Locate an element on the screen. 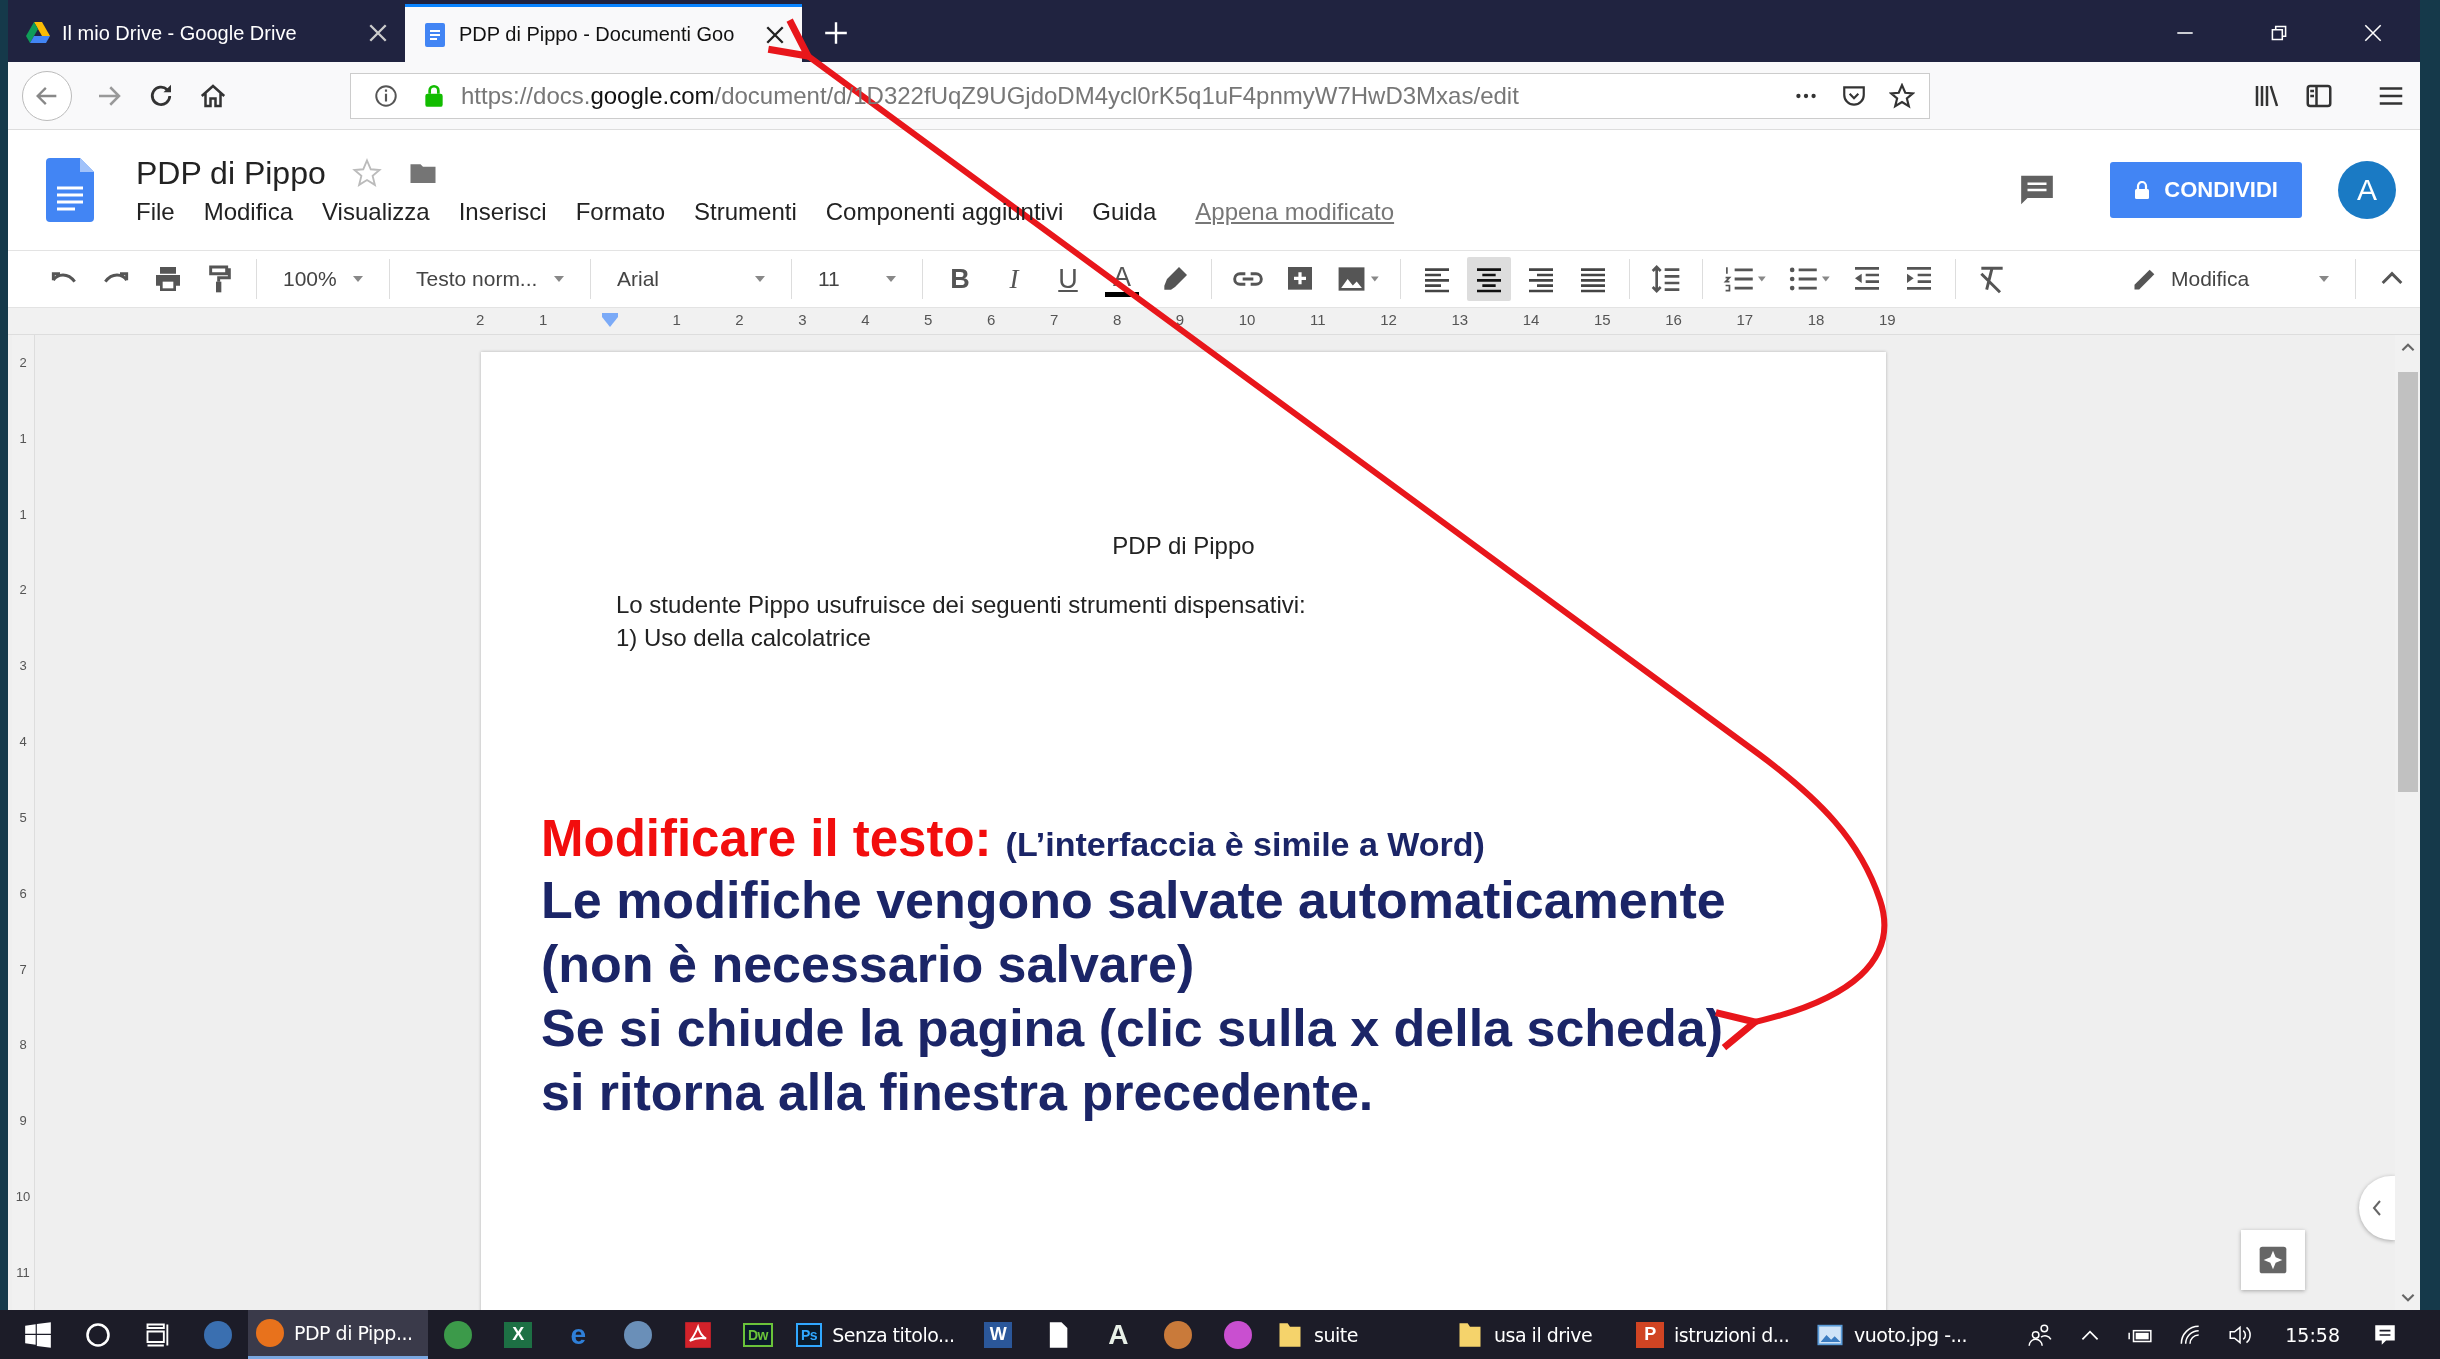  star-icon is located at coordinates (366, 173).